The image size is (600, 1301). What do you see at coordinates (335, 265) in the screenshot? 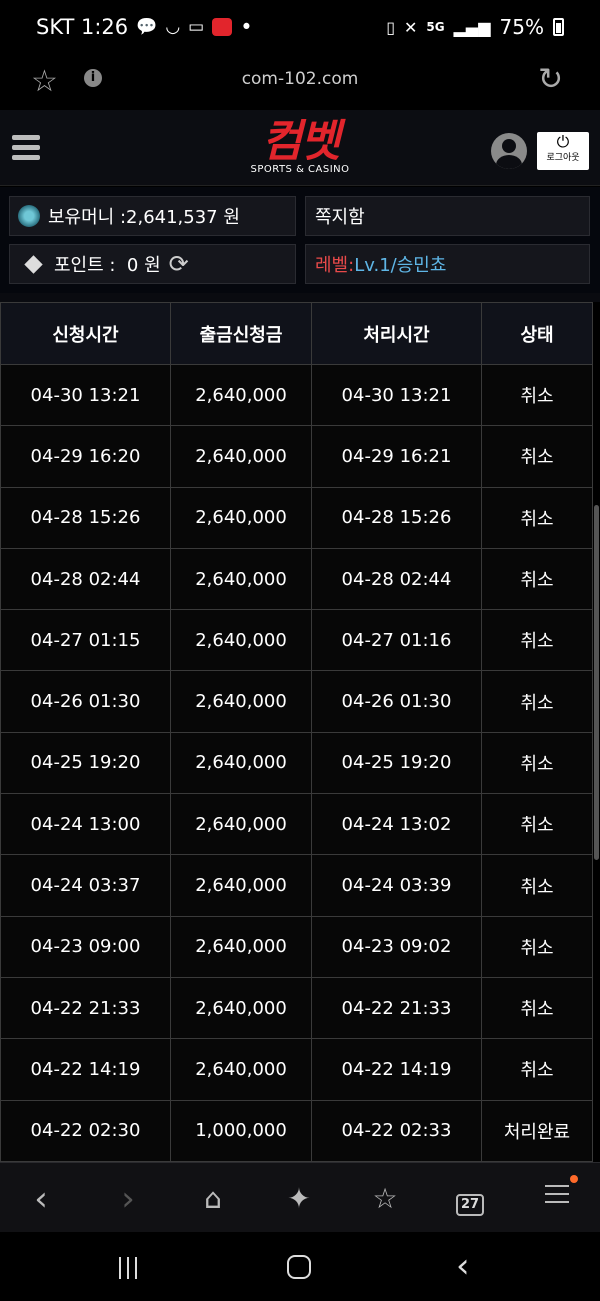
I see `level-label: 레벨:` at bounding box center [335, 265].